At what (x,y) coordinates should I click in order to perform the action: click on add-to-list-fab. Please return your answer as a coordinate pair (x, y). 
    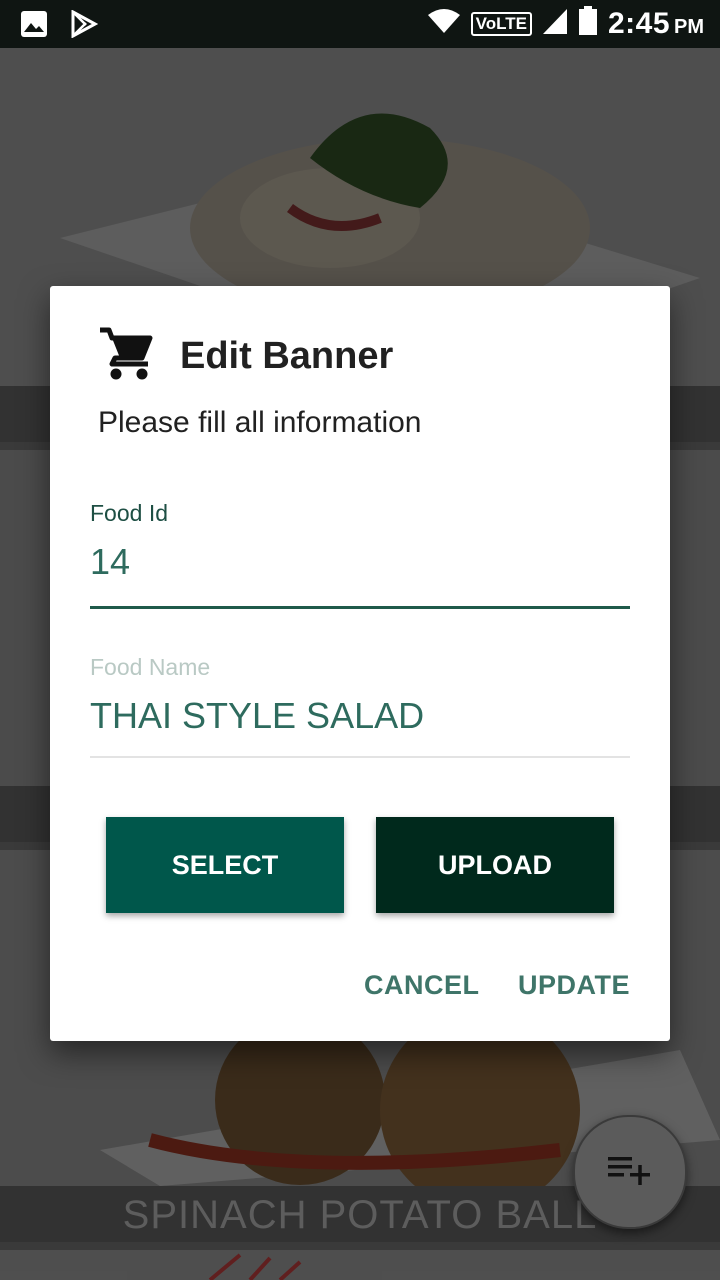
    Looking at the image, I should click on (630, 1172).